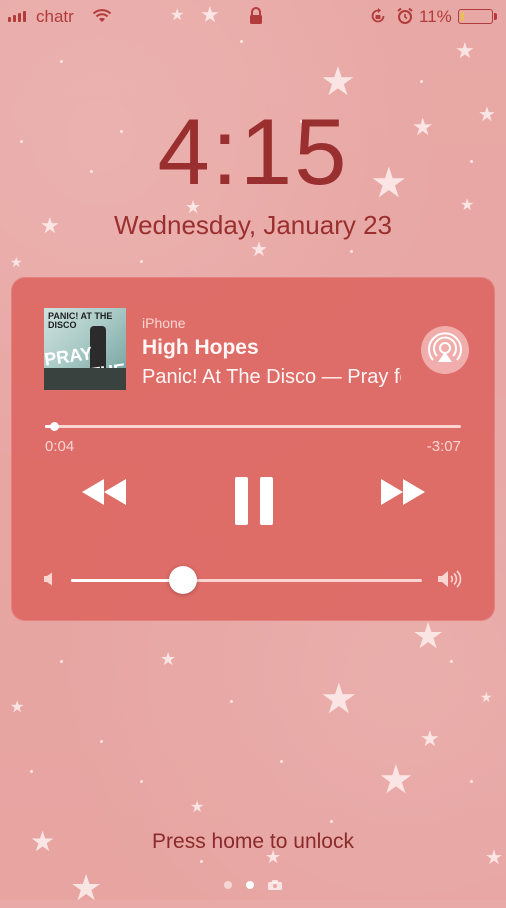 This screenshot has height=908, width=506. I want to click on elapsed-time: 0:04, so click(60, 446).